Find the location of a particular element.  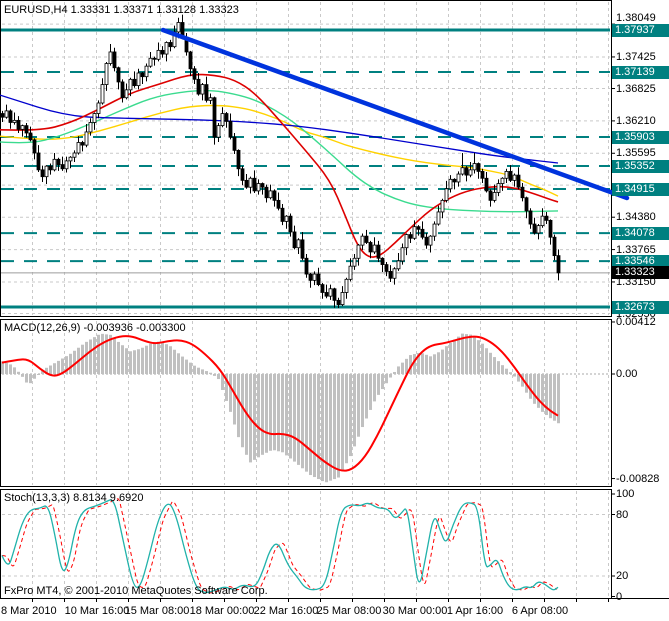

time-axis-label: 15 Mar 08:00 is located at coordinates (157, 611).